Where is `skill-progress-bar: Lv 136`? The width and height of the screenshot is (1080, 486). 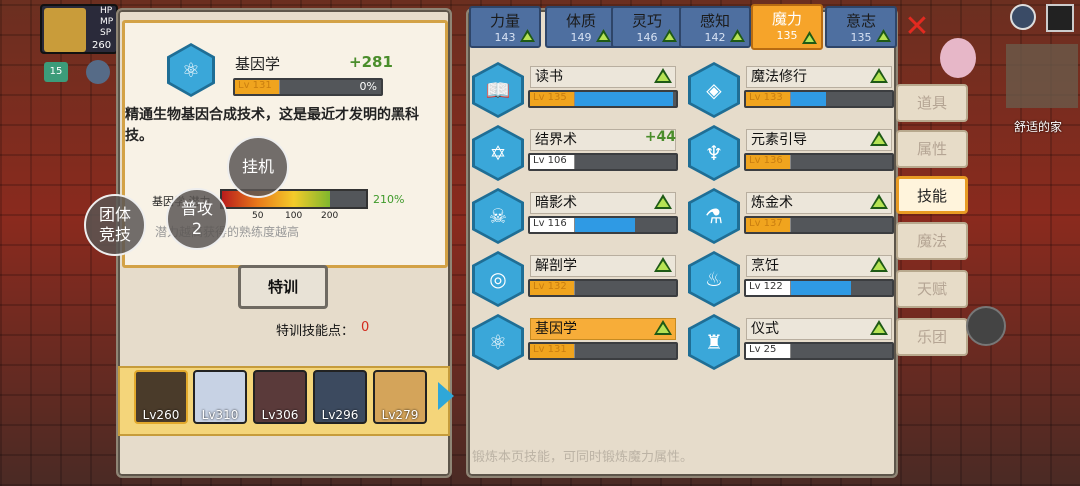
skill-progress-bar: Lv 136 is located at coordinates (819, 162).